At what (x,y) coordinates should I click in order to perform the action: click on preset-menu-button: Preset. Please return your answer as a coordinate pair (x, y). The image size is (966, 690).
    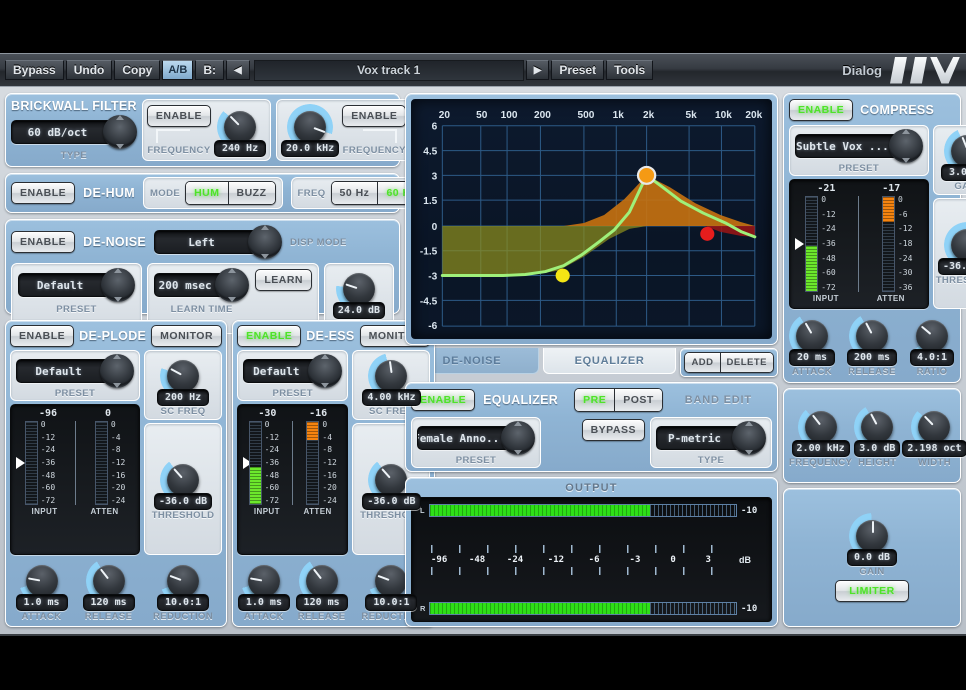
    Looking at the image, I should click on (578, 70).